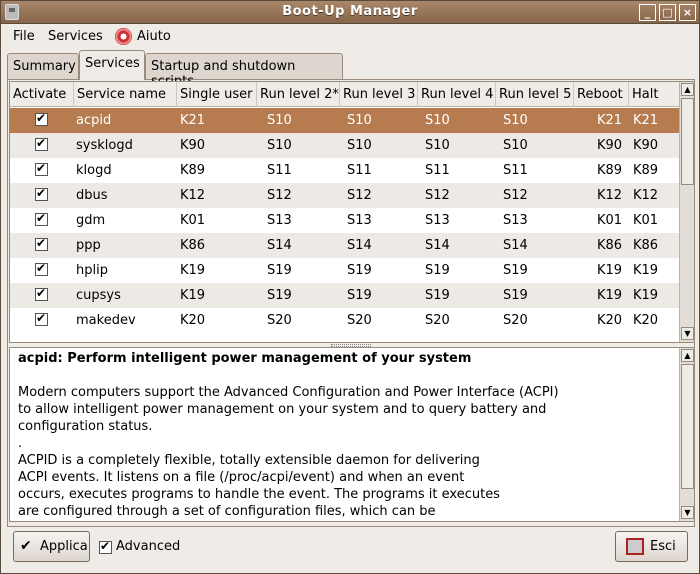  I want to click on col-run-level-3: Run level 3, so click(379, 94).